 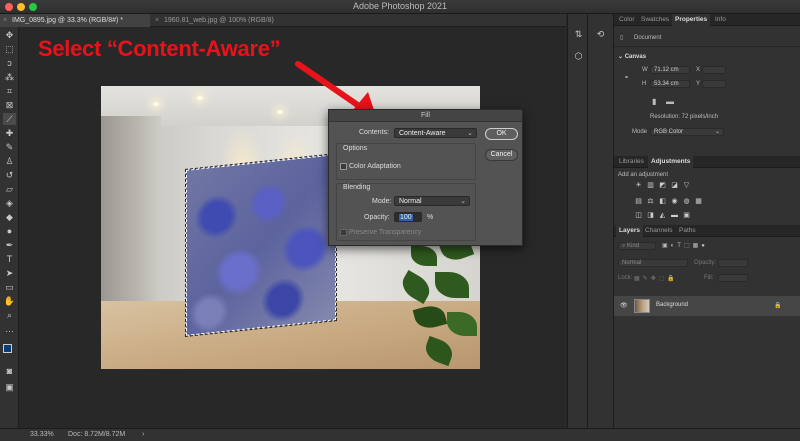 What do you see at coordinates (9, 387) in the screenshot?
I see `screen-mode-icon: ▣` at bounding box center [9, 387].